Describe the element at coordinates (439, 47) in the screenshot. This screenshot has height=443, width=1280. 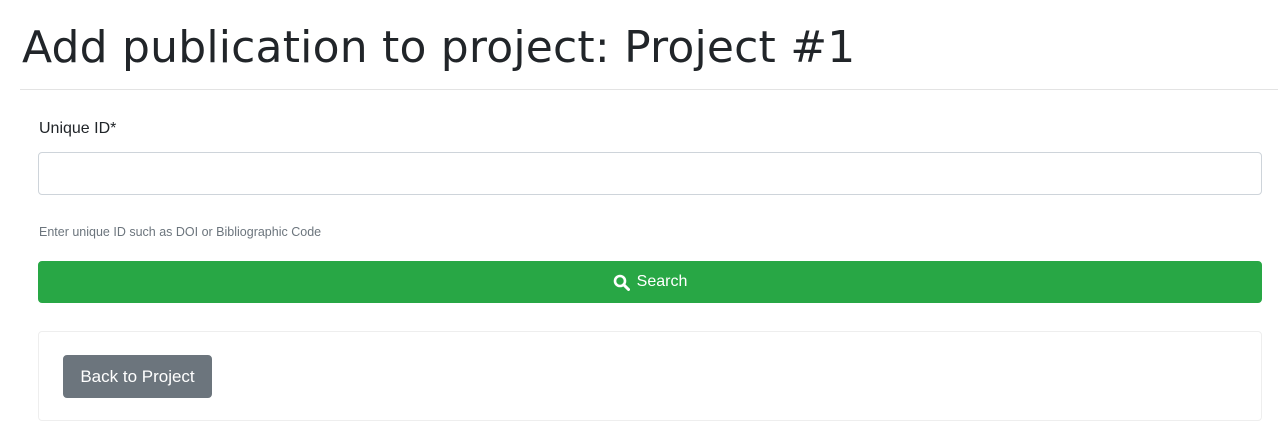
I see `page-title: Add publication to project: Project #1` at that location.